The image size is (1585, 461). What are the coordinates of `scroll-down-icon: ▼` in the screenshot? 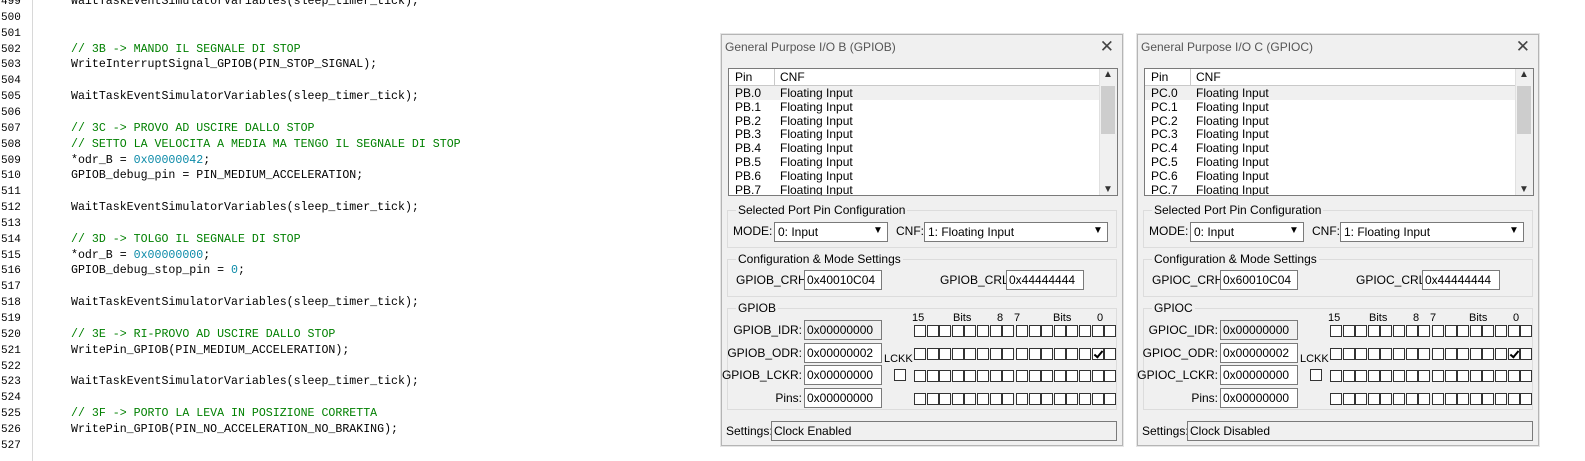 It's located at (1108, 189).